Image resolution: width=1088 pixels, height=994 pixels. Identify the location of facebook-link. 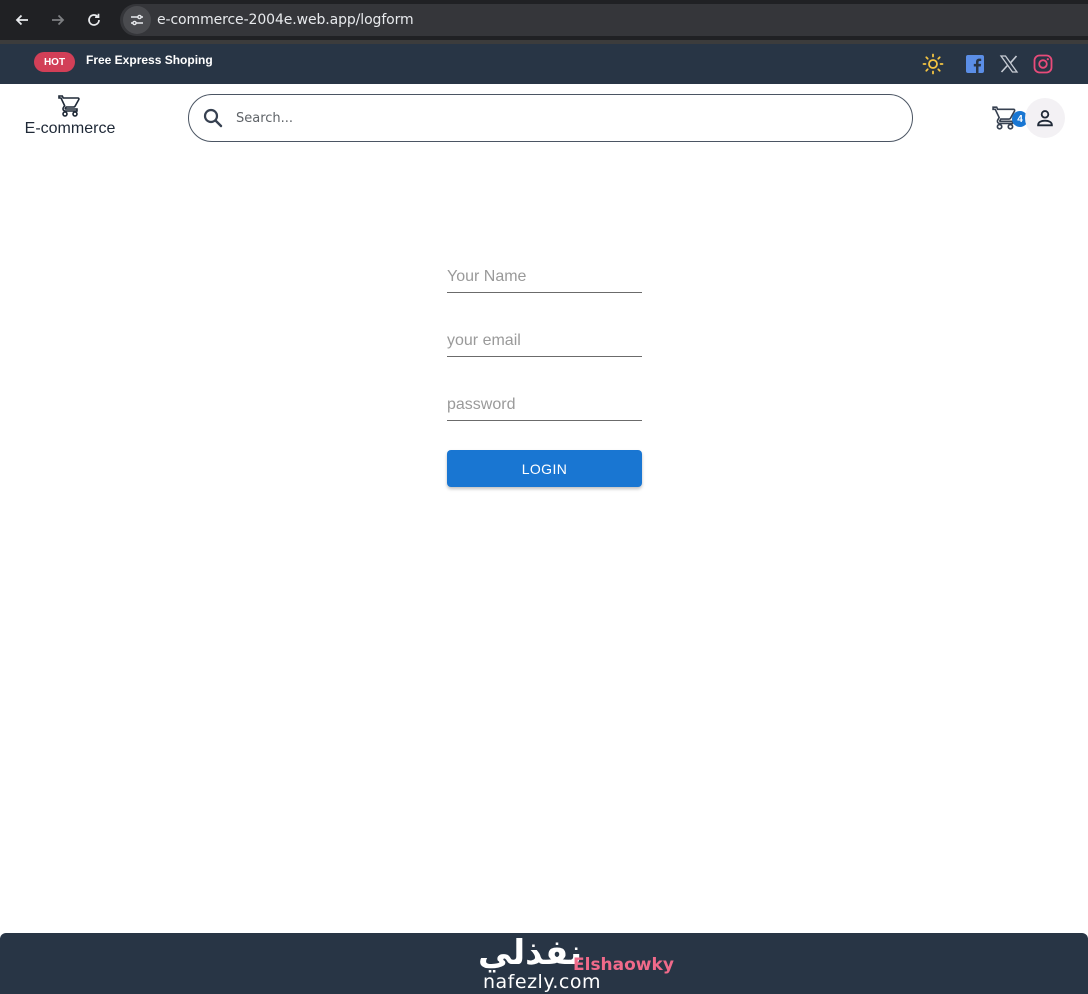
(975, 64).